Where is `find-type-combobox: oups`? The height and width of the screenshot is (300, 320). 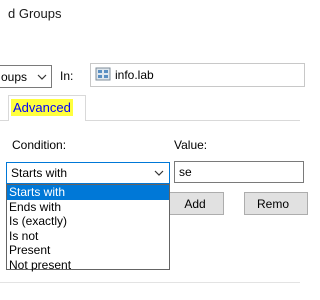 find-type-combobox: oups is located at coordinates (26, 76).